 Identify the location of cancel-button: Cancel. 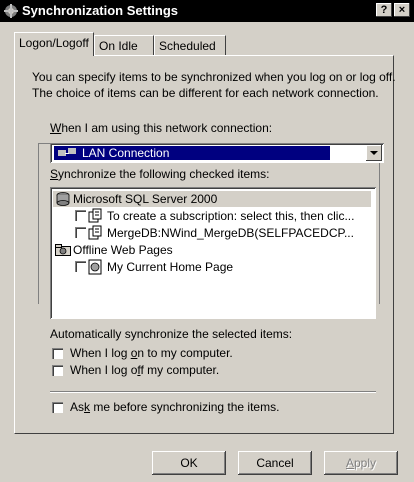
(275, 463).